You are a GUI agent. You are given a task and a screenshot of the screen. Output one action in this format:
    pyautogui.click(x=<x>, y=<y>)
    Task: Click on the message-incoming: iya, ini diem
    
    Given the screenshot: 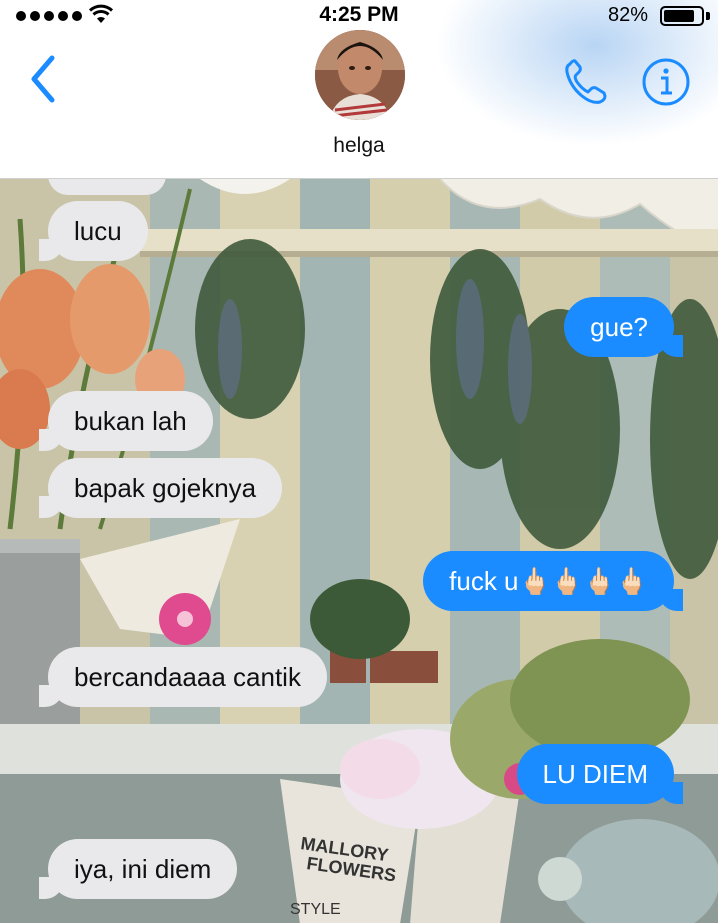 What is the action you would take?
    pyautogui.click(x=138, y=869)
    